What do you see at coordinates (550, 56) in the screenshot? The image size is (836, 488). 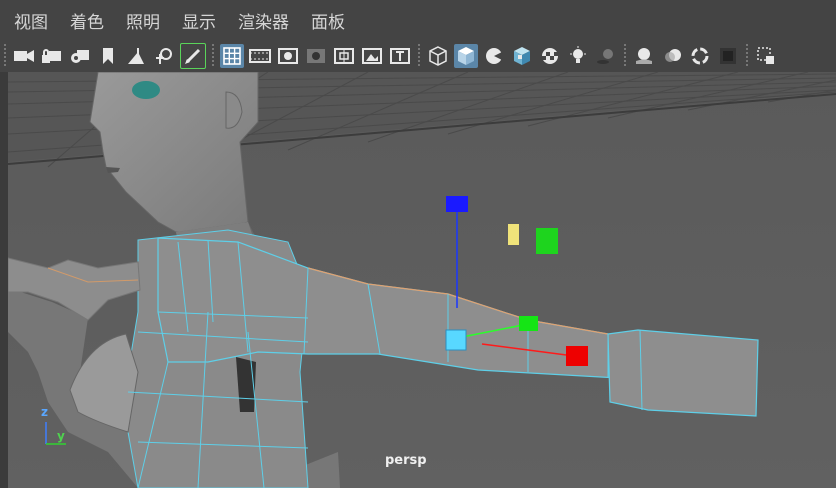 I see `checker-icon` at bounding box center [550, 56].